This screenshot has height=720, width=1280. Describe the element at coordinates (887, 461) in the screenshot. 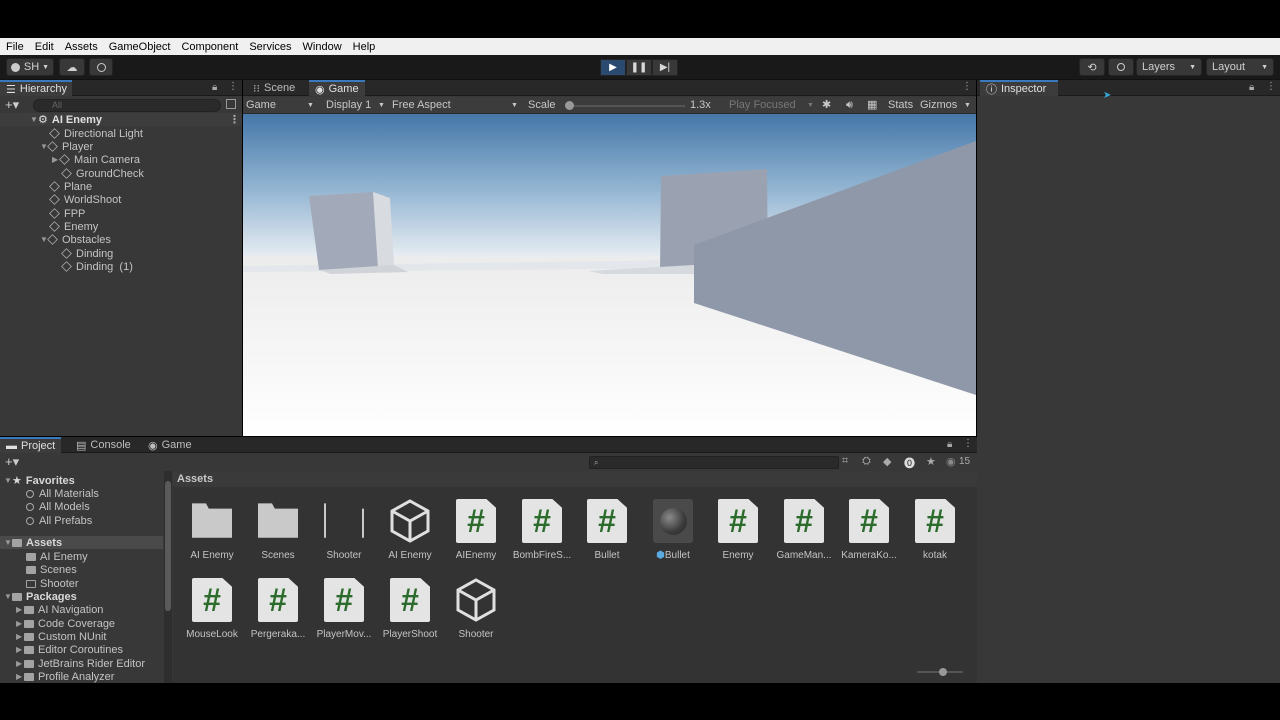

I see `label-icon: ◆` at that location.